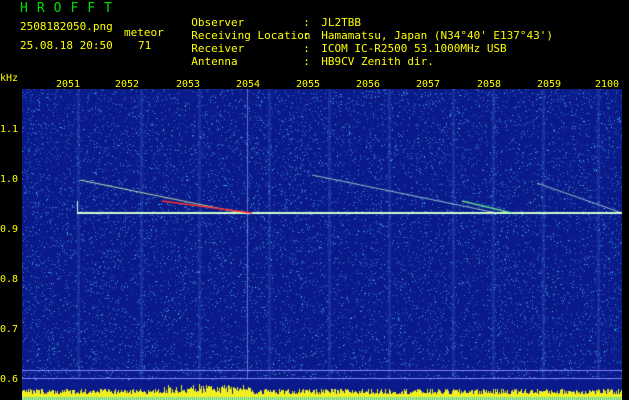 This screenshot has height=400, width=629. Describe the element at coordinates (9, 229) in the screenshot. I see `y-tick-label: 0.9` at that location.